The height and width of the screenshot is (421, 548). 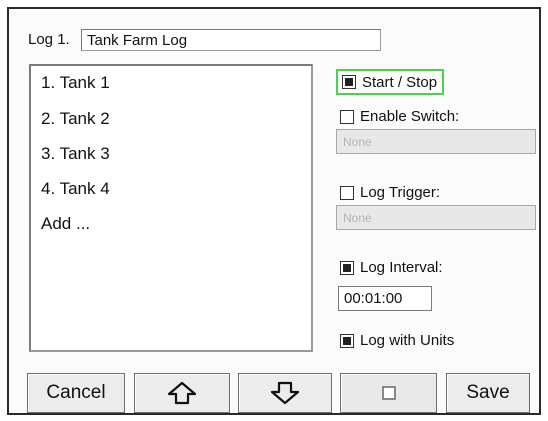 I want to click on log-with-units-checkbox: Log with Units, so click(x=397, y=340).